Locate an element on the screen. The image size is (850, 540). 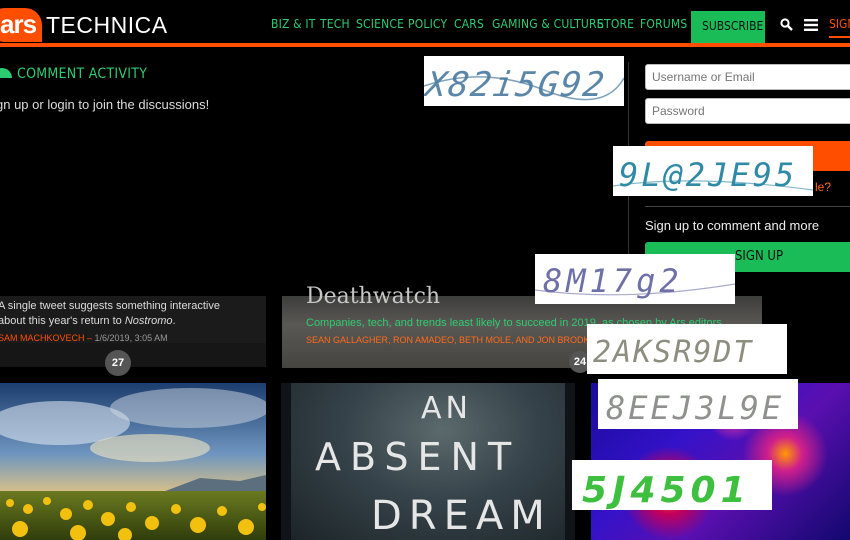
captcha-graphic: X82i5G92 is located at coordinates (524, 81).